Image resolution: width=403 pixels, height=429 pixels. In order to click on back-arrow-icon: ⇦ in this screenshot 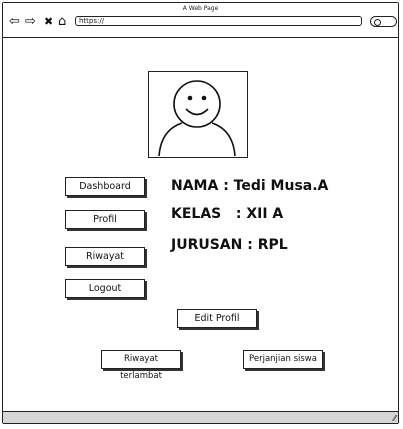, I will do `click(14, 21)`.